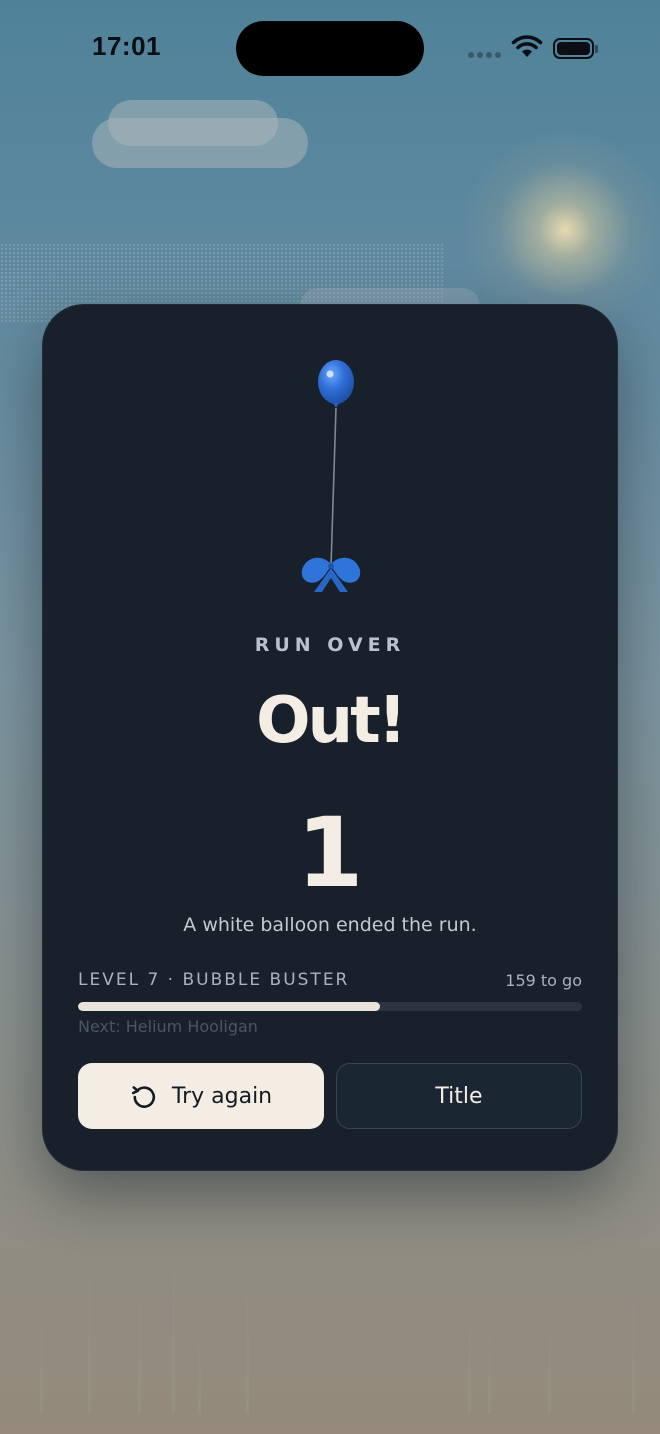 The height and width of the screenshot is (1434, 660). What do you see at coordinates (575, 48) in the screenshot?
I see `battery-icon` at bounding box center [575, 48].